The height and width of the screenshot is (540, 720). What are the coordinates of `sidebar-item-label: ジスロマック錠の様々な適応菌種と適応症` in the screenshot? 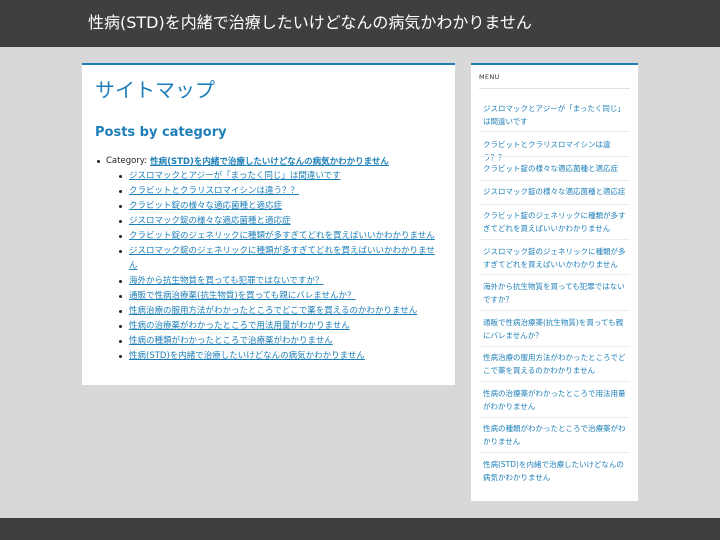 It's located at (554, 191).